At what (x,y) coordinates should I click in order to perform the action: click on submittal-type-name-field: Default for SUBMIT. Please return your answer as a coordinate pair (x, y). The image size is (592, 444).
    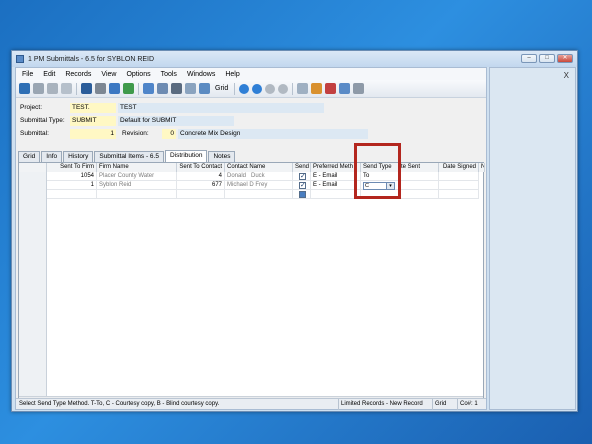
    Looking at the image, I should click on (176, 120).